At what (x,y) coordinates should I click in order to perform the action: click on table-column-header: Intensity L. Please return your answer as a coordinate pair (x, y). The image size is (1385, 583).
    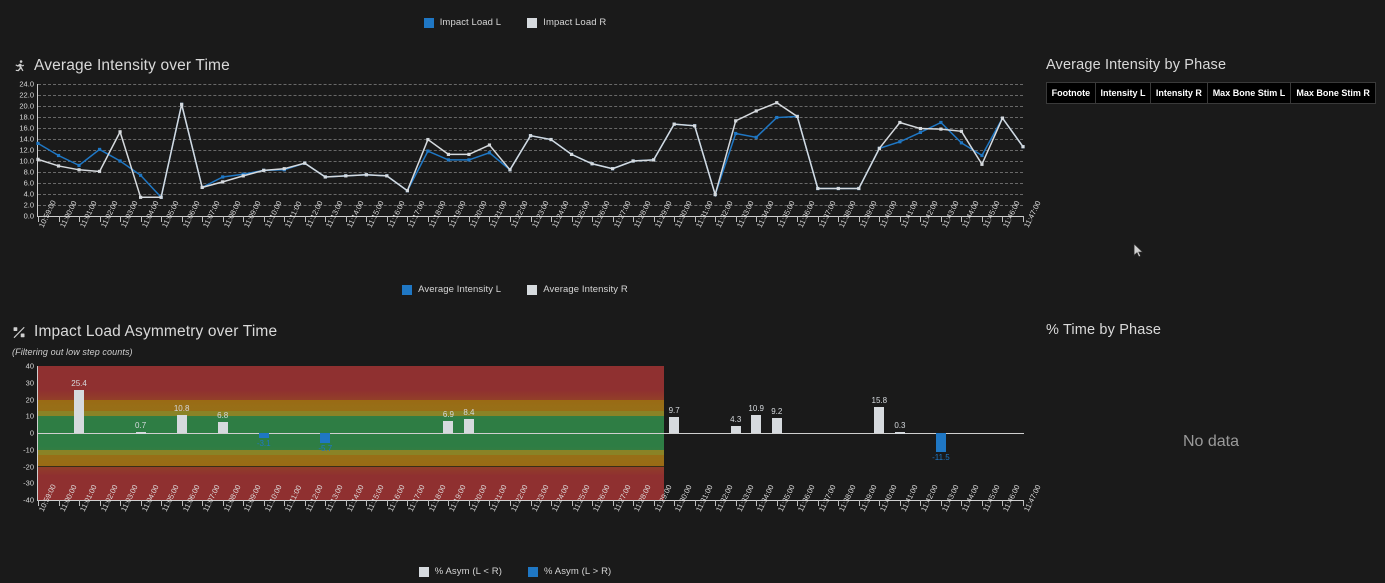
    Looking at the image, I should click on (1123, 93).